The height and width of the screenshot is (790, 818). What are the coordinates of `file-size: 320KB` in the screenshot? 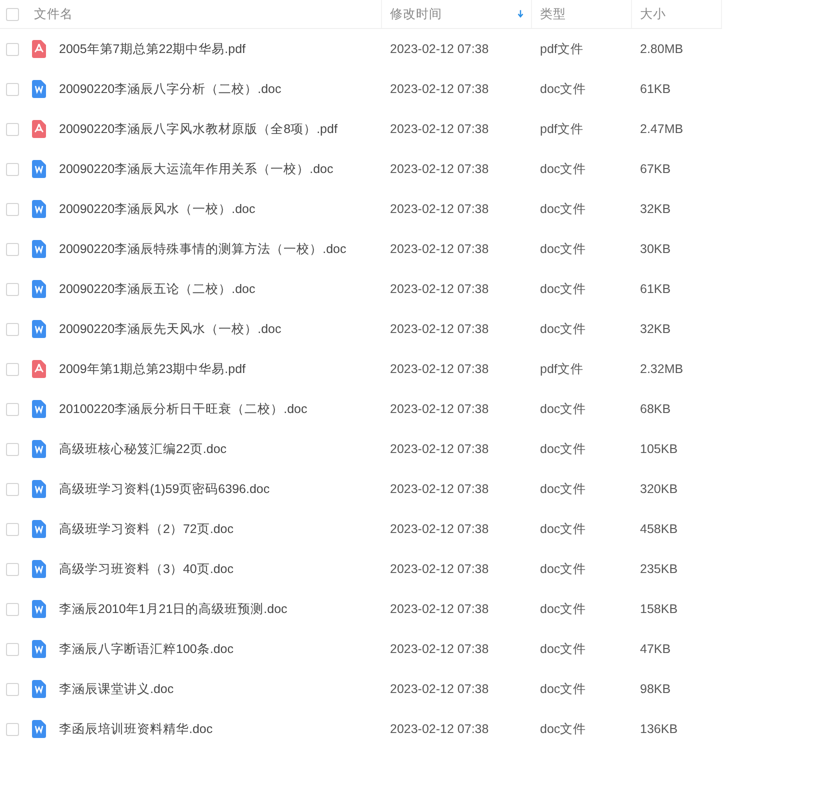 It's located at (659, 489).